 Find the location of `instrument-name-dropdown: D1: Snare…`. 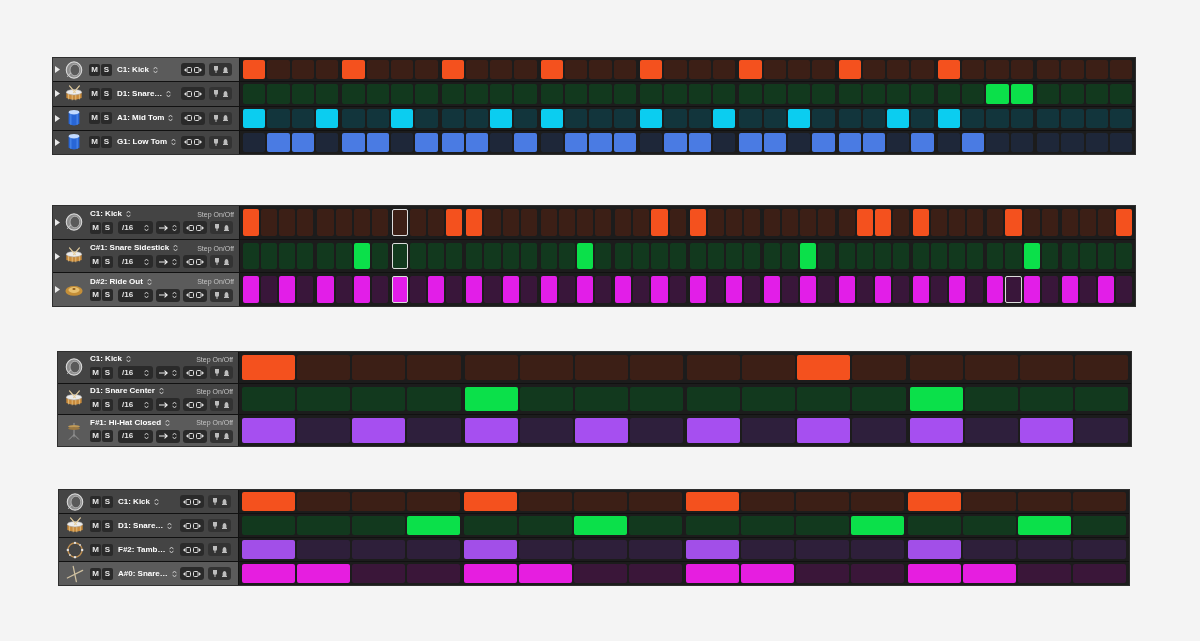

instrument-name-dropdown: D1: Snare… is located at coordinates (145, 525).